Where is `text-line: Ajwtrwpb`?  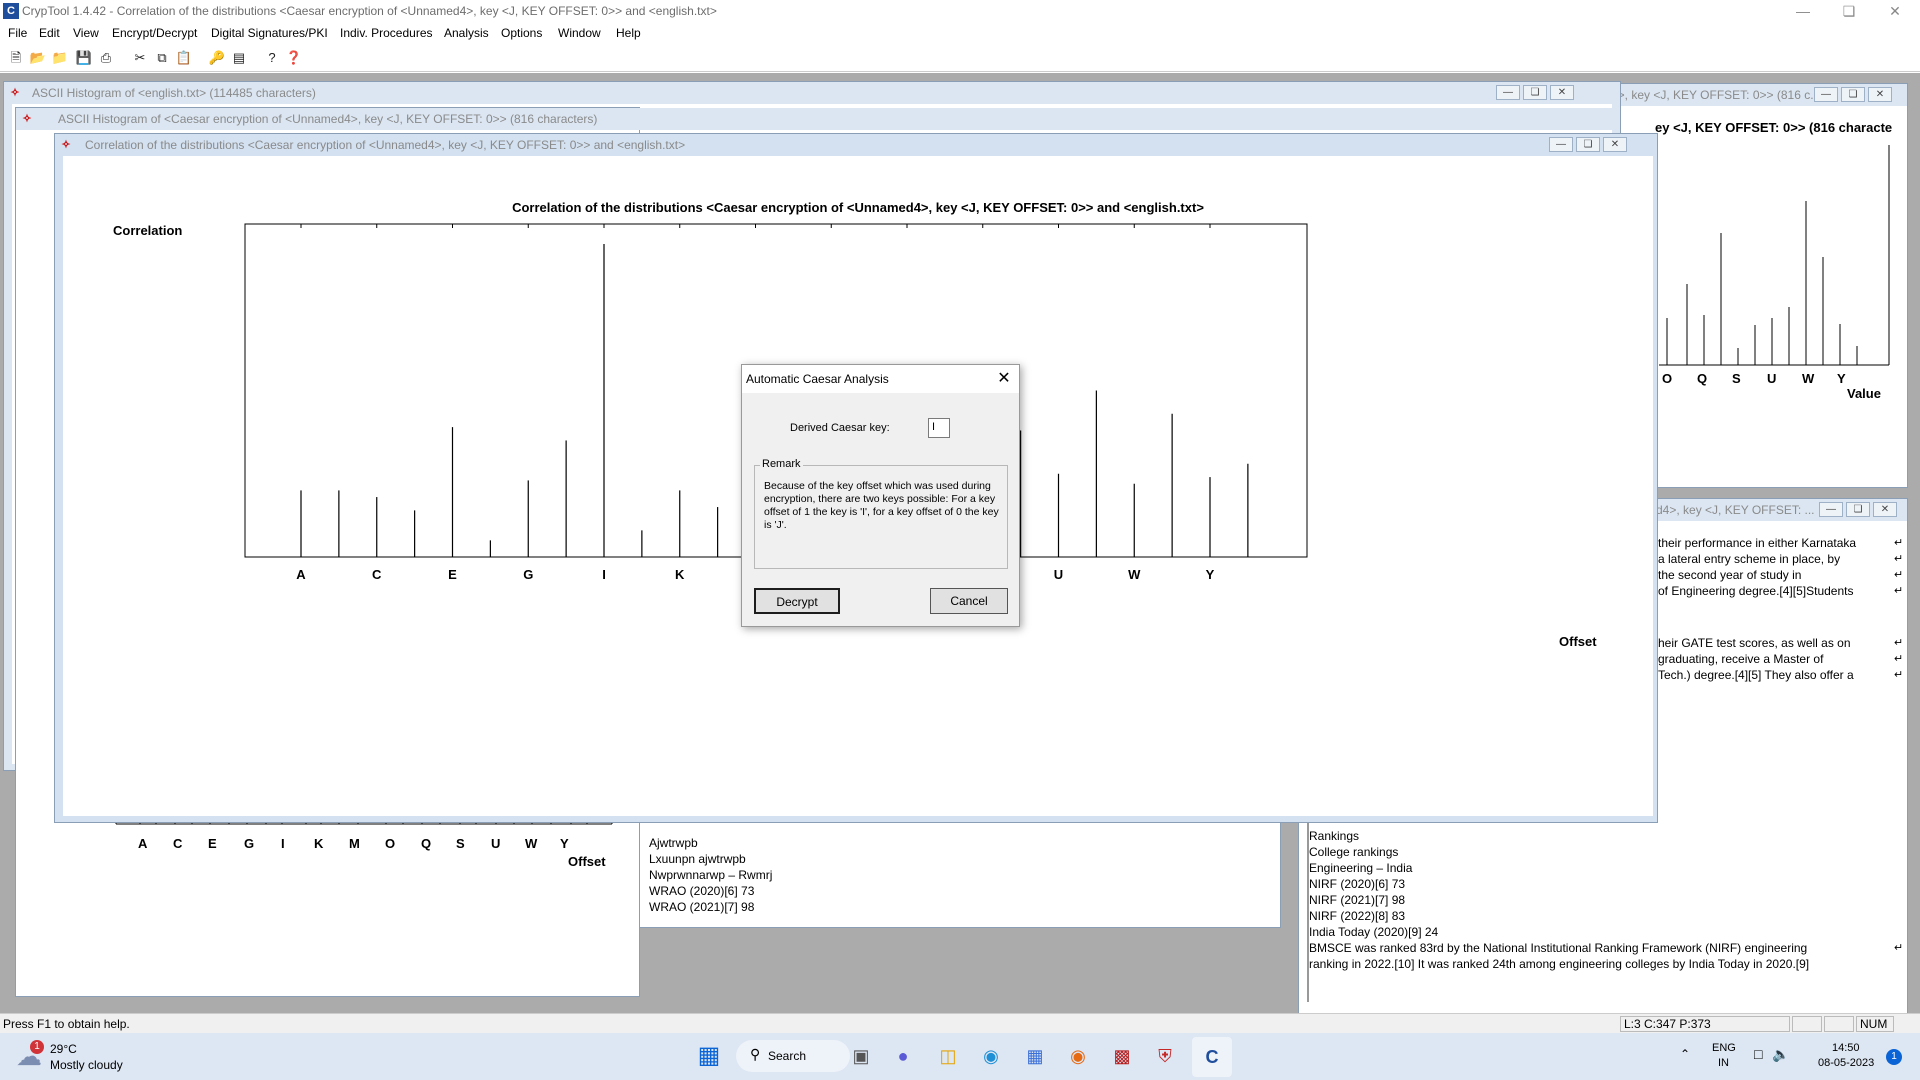
text-line: Ajwtrwpb is located at coordinates (673, 843).